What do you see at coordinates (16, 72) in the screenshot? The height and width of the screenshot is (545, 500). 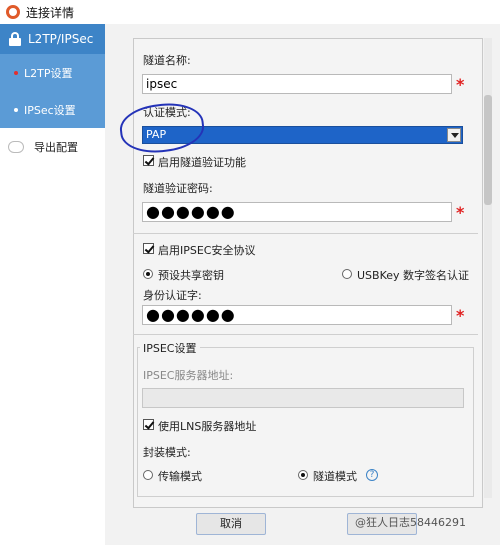 I see `active-dot-icon` at bounding box center [16, 72].